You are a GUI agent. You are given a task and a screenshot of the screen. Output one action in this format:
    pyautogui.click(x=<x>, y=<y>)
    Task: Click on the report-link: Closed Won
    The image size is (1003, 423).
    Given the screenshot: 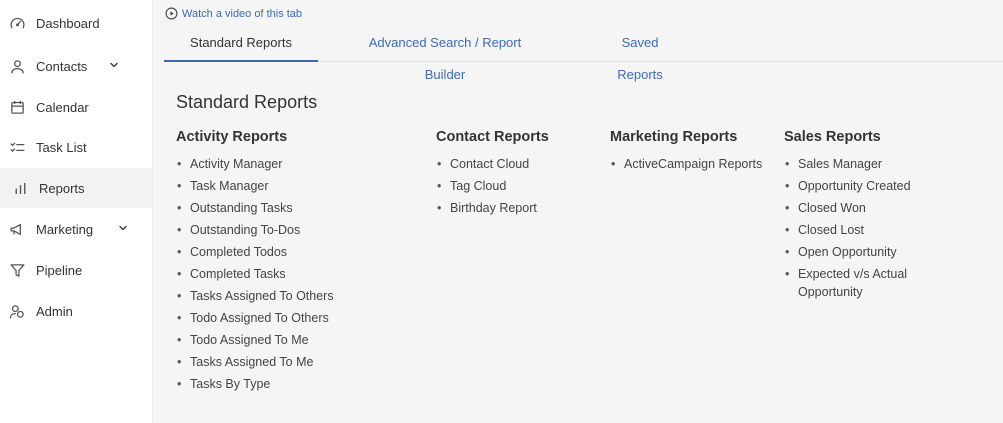 What is the action you would take?
    pyautogui.click(x=854, y=208)
    